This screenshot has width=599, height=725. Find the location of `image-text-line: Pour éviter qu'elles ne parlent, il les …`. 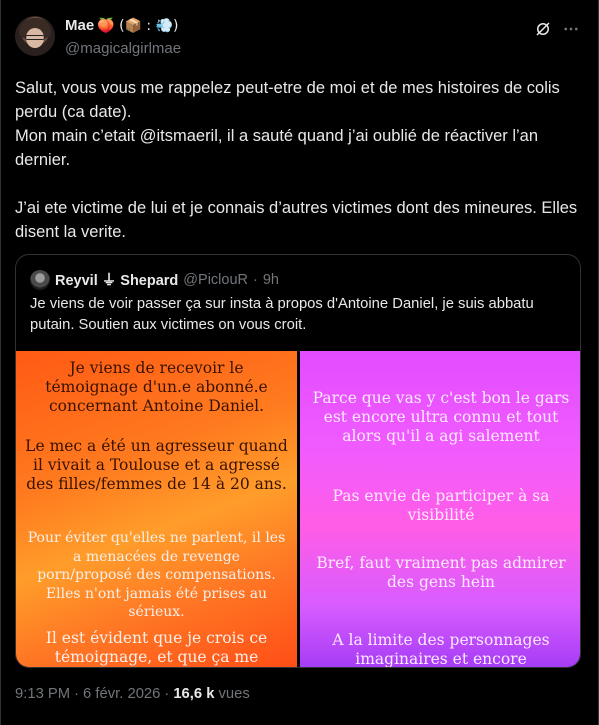

image-text-line: Pour éviter qu'elles ne parlent, il les … is located at coordinates (156, 575).